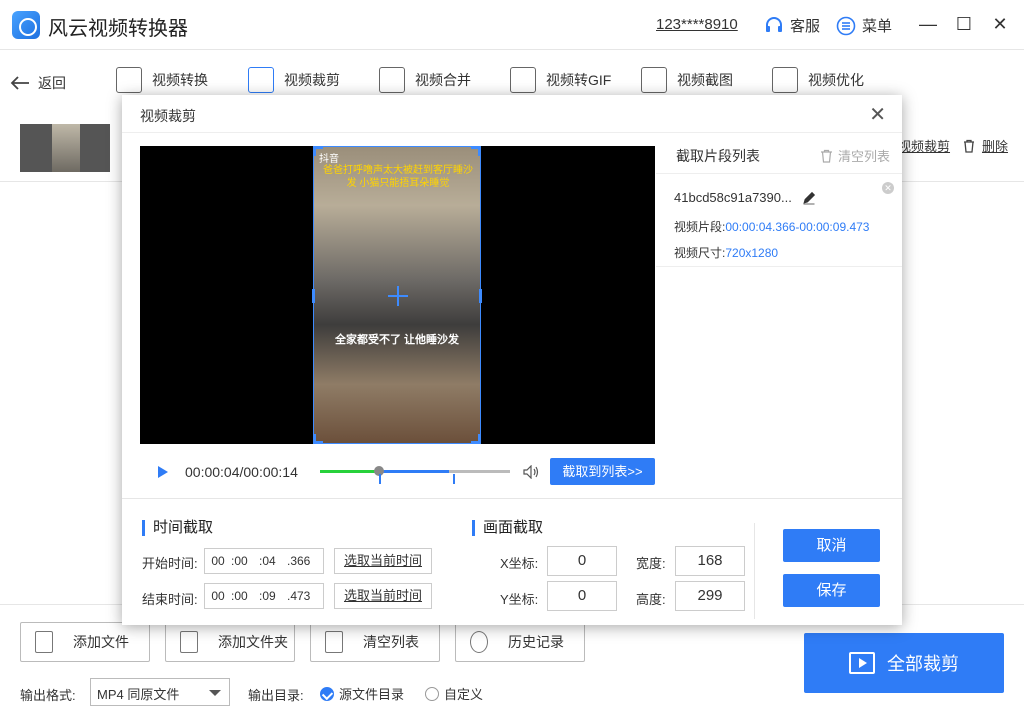 The height and width of the screenshot is (720, 1024). Describe the element at coordinates (710, 596) in the screenshot. I see `height-input: 299` at that location.